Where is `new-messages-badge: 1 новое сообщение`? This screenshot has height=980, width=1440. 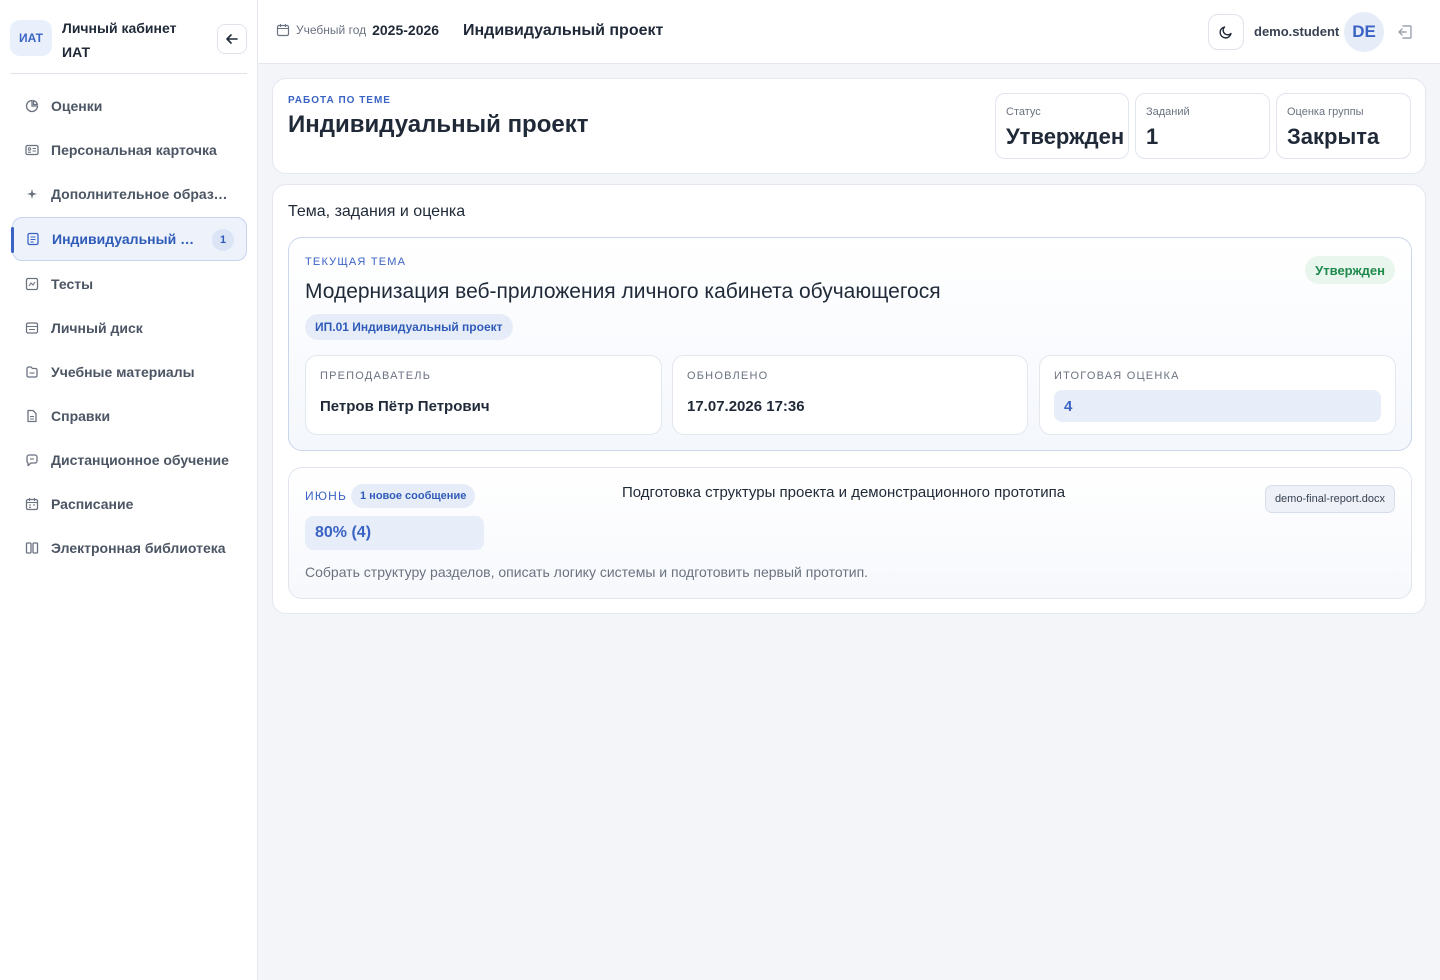 new-messages-badge: 1 новое сообщение is located at coordinates (413, 496).